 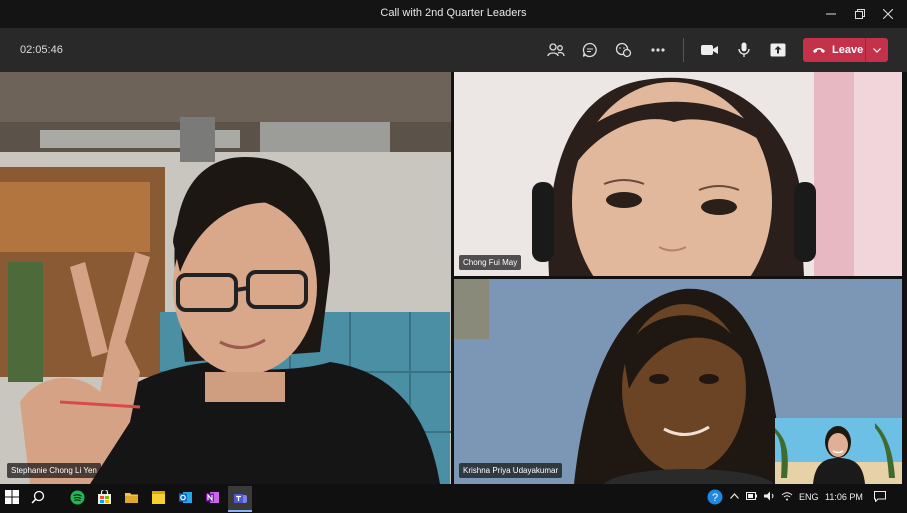 I want to click on windows-taskbar: ? ENG 11:06 PM, so click(x=453, y=498).